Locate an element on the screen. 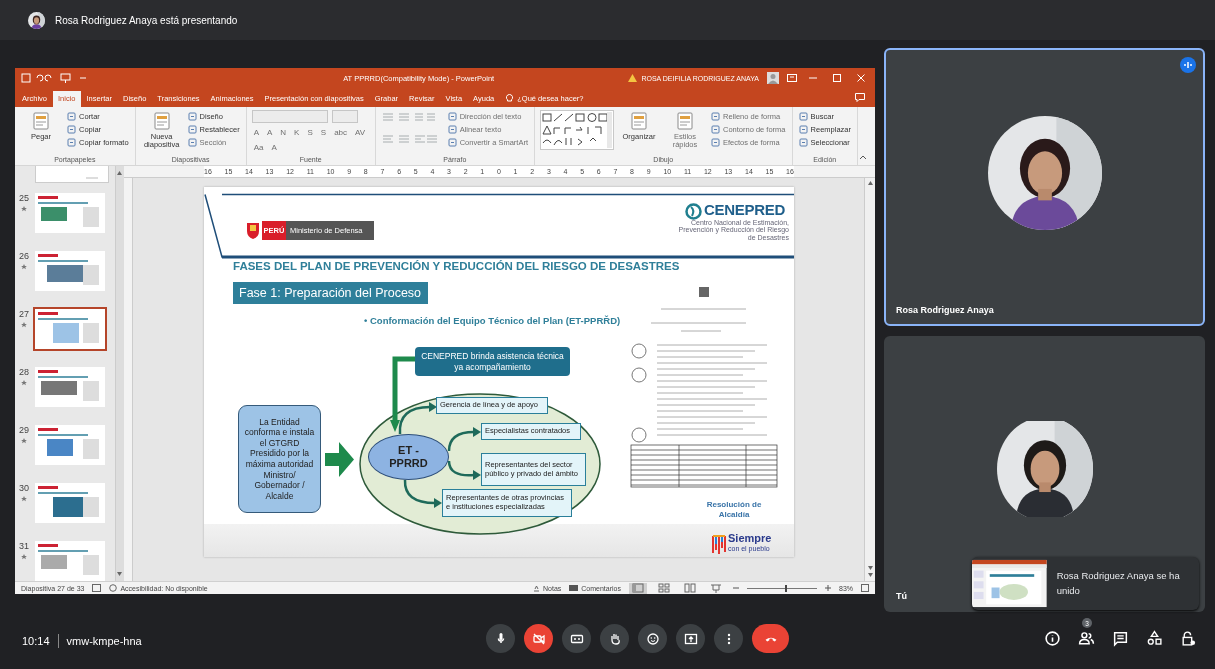  block-arrow is located at coordinates (339, 459).